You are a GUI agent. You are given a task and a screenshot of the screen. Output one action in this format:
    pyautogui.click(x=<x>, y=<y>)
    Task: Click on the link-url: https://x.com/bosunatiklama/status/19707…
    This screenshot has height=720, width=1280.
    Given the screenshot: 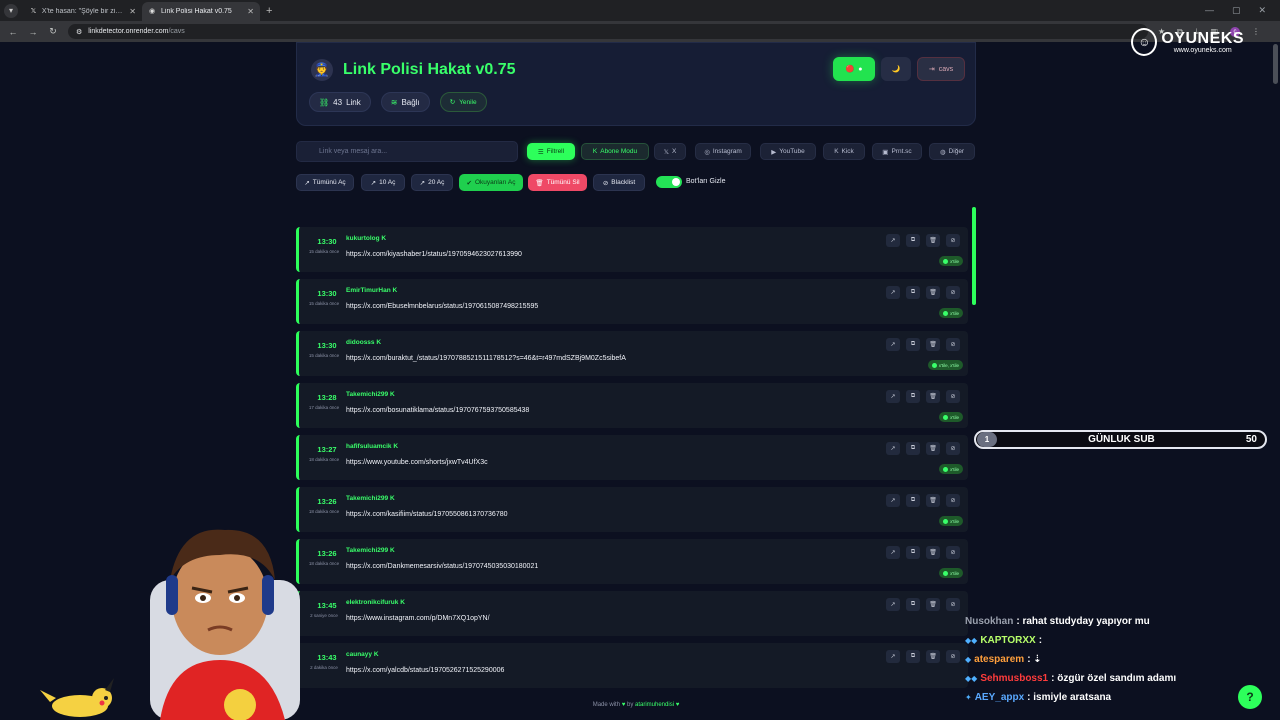 What is the action you would take?
    pyautogui.click(x=437, y=410)
    